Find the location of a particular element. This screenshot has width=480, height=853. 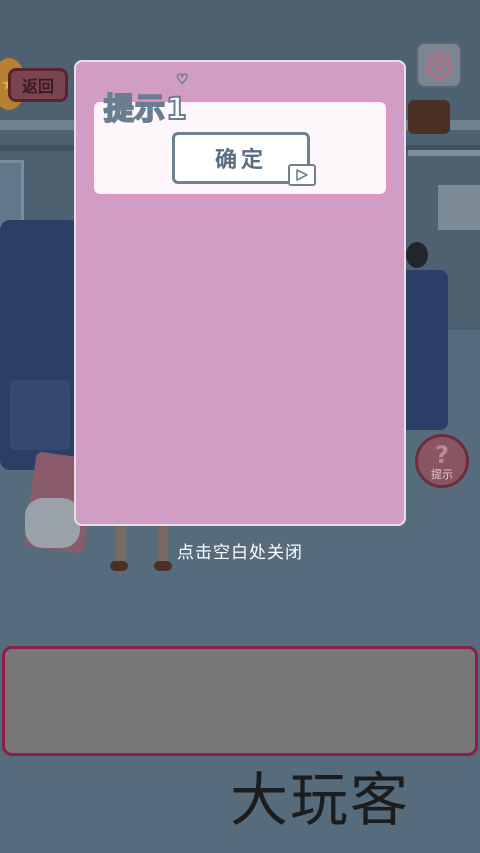

watermark-logo: 大玩客 is located at coordinates (320, 800).